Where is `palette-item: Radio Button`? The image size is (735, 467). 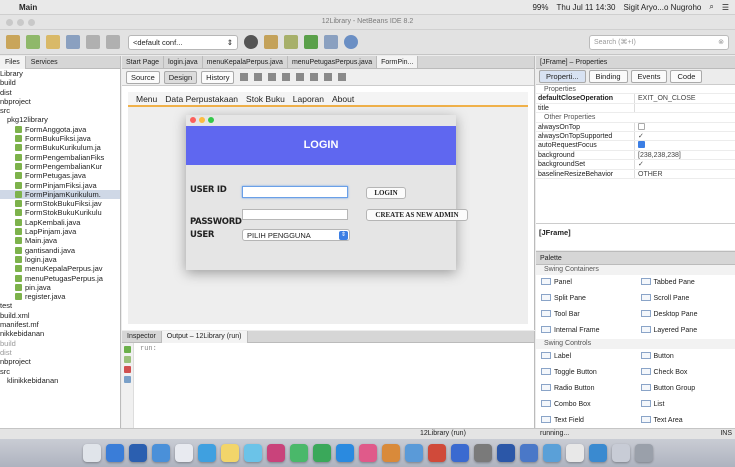 palette-item: Radio Button is located at coordinates (586, 389).